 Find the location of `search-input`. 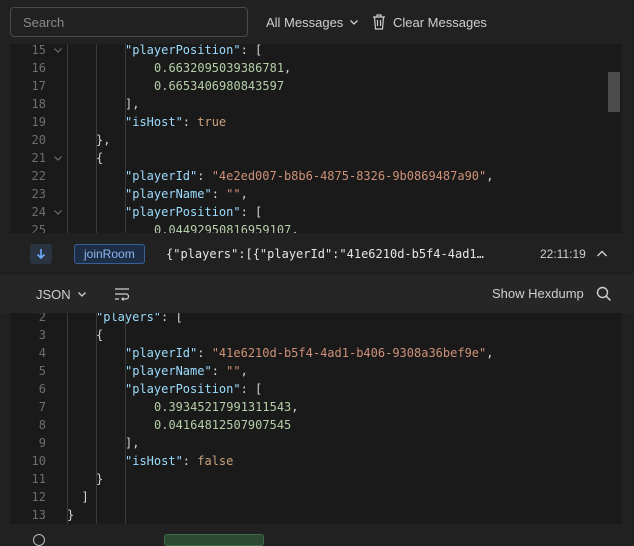

search-input is located at coordinates (129, 22).